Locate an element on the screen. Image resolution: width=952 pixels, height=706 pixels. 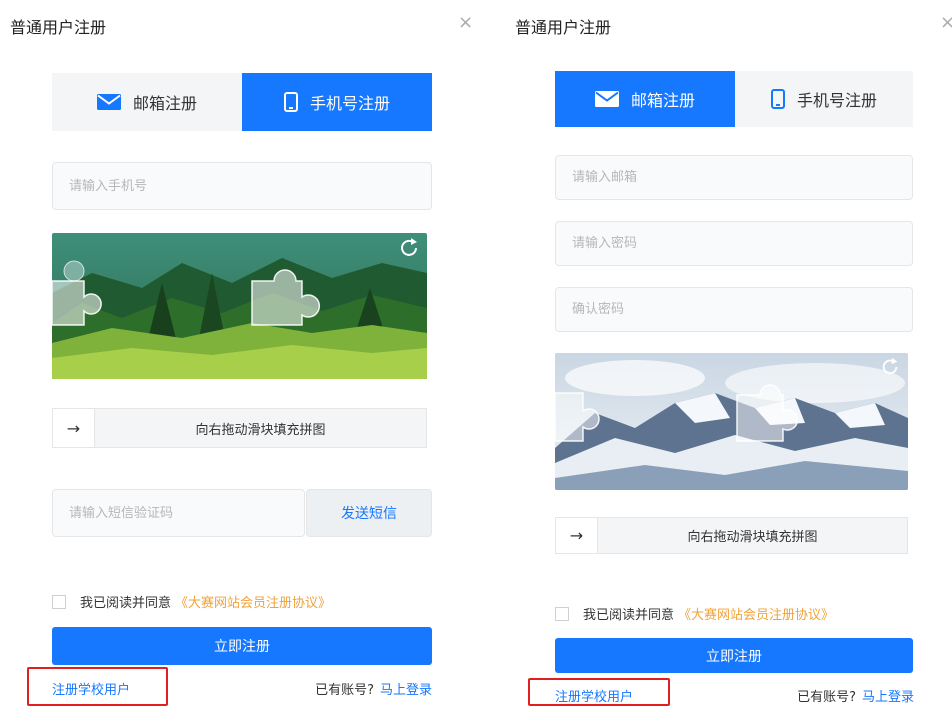
confirm-password-input is located at coordinates (734, 309).